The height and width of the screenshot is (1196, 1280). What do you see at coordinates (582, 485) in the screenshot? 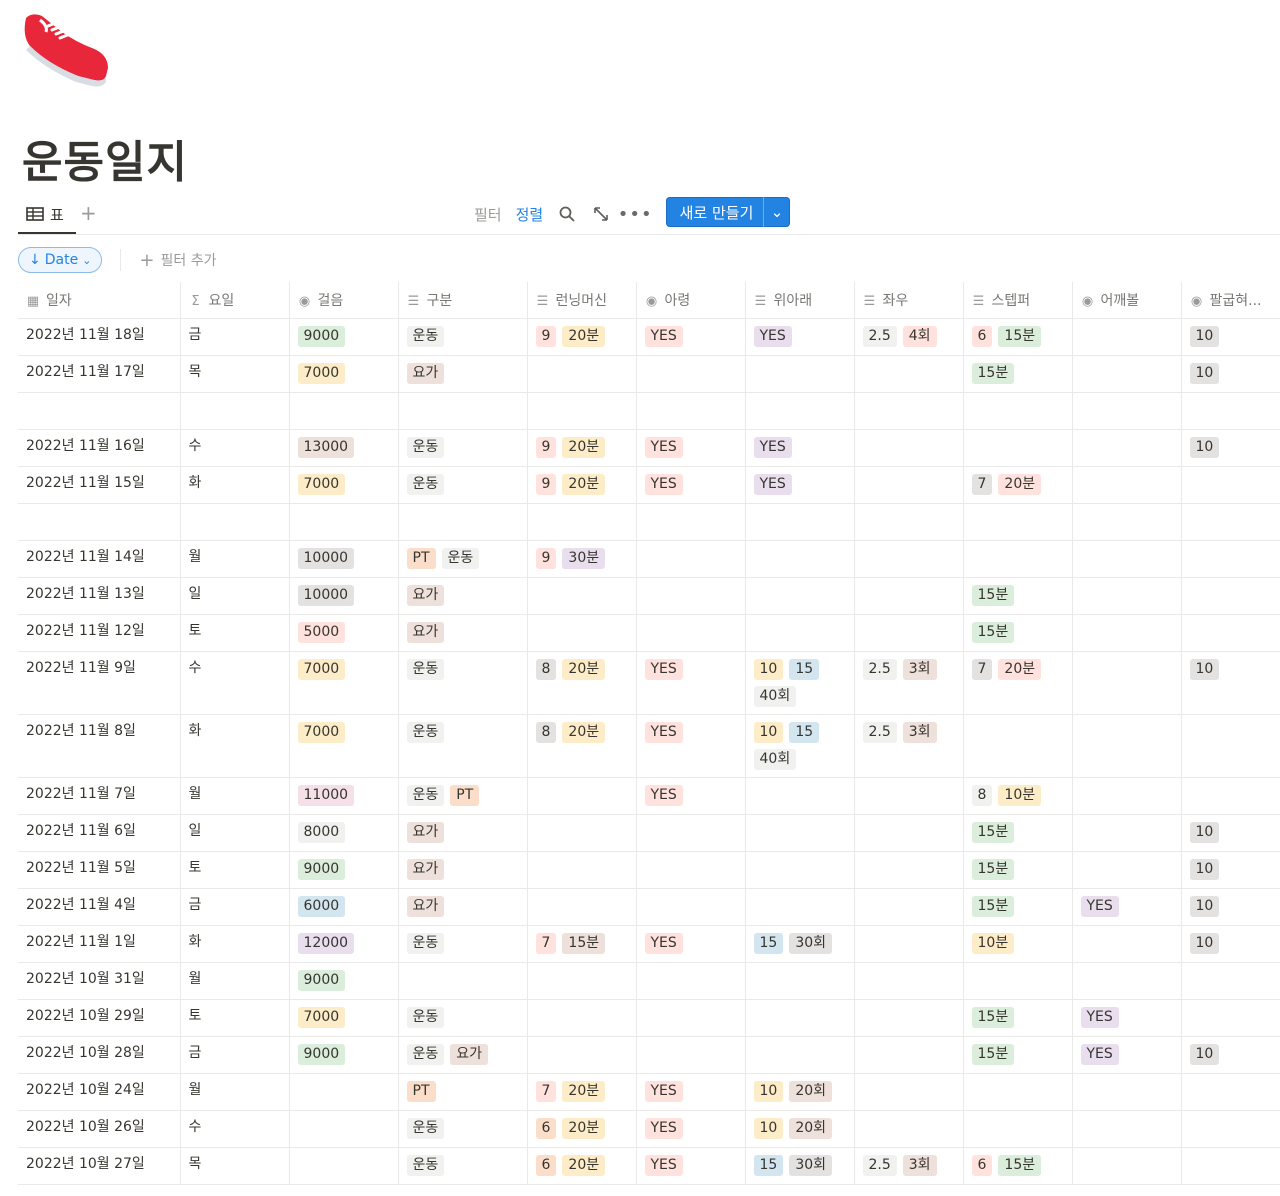
I see `cell-treadmill: 9 20분` at bounding box center [582, 485].